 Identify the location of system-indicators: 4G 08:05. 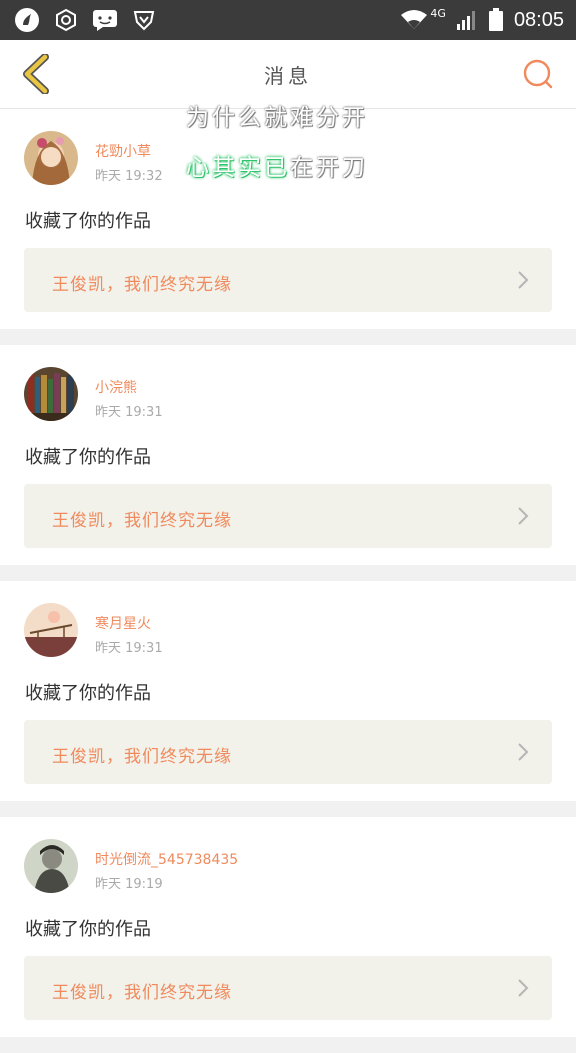
(482, 19).